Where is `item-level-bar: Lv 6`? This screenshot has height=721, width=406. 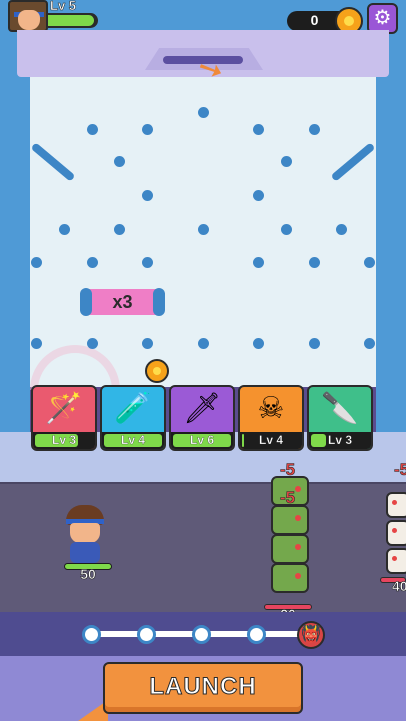
item-level-bar: Lv 6 is located at coordinates (202, 440).